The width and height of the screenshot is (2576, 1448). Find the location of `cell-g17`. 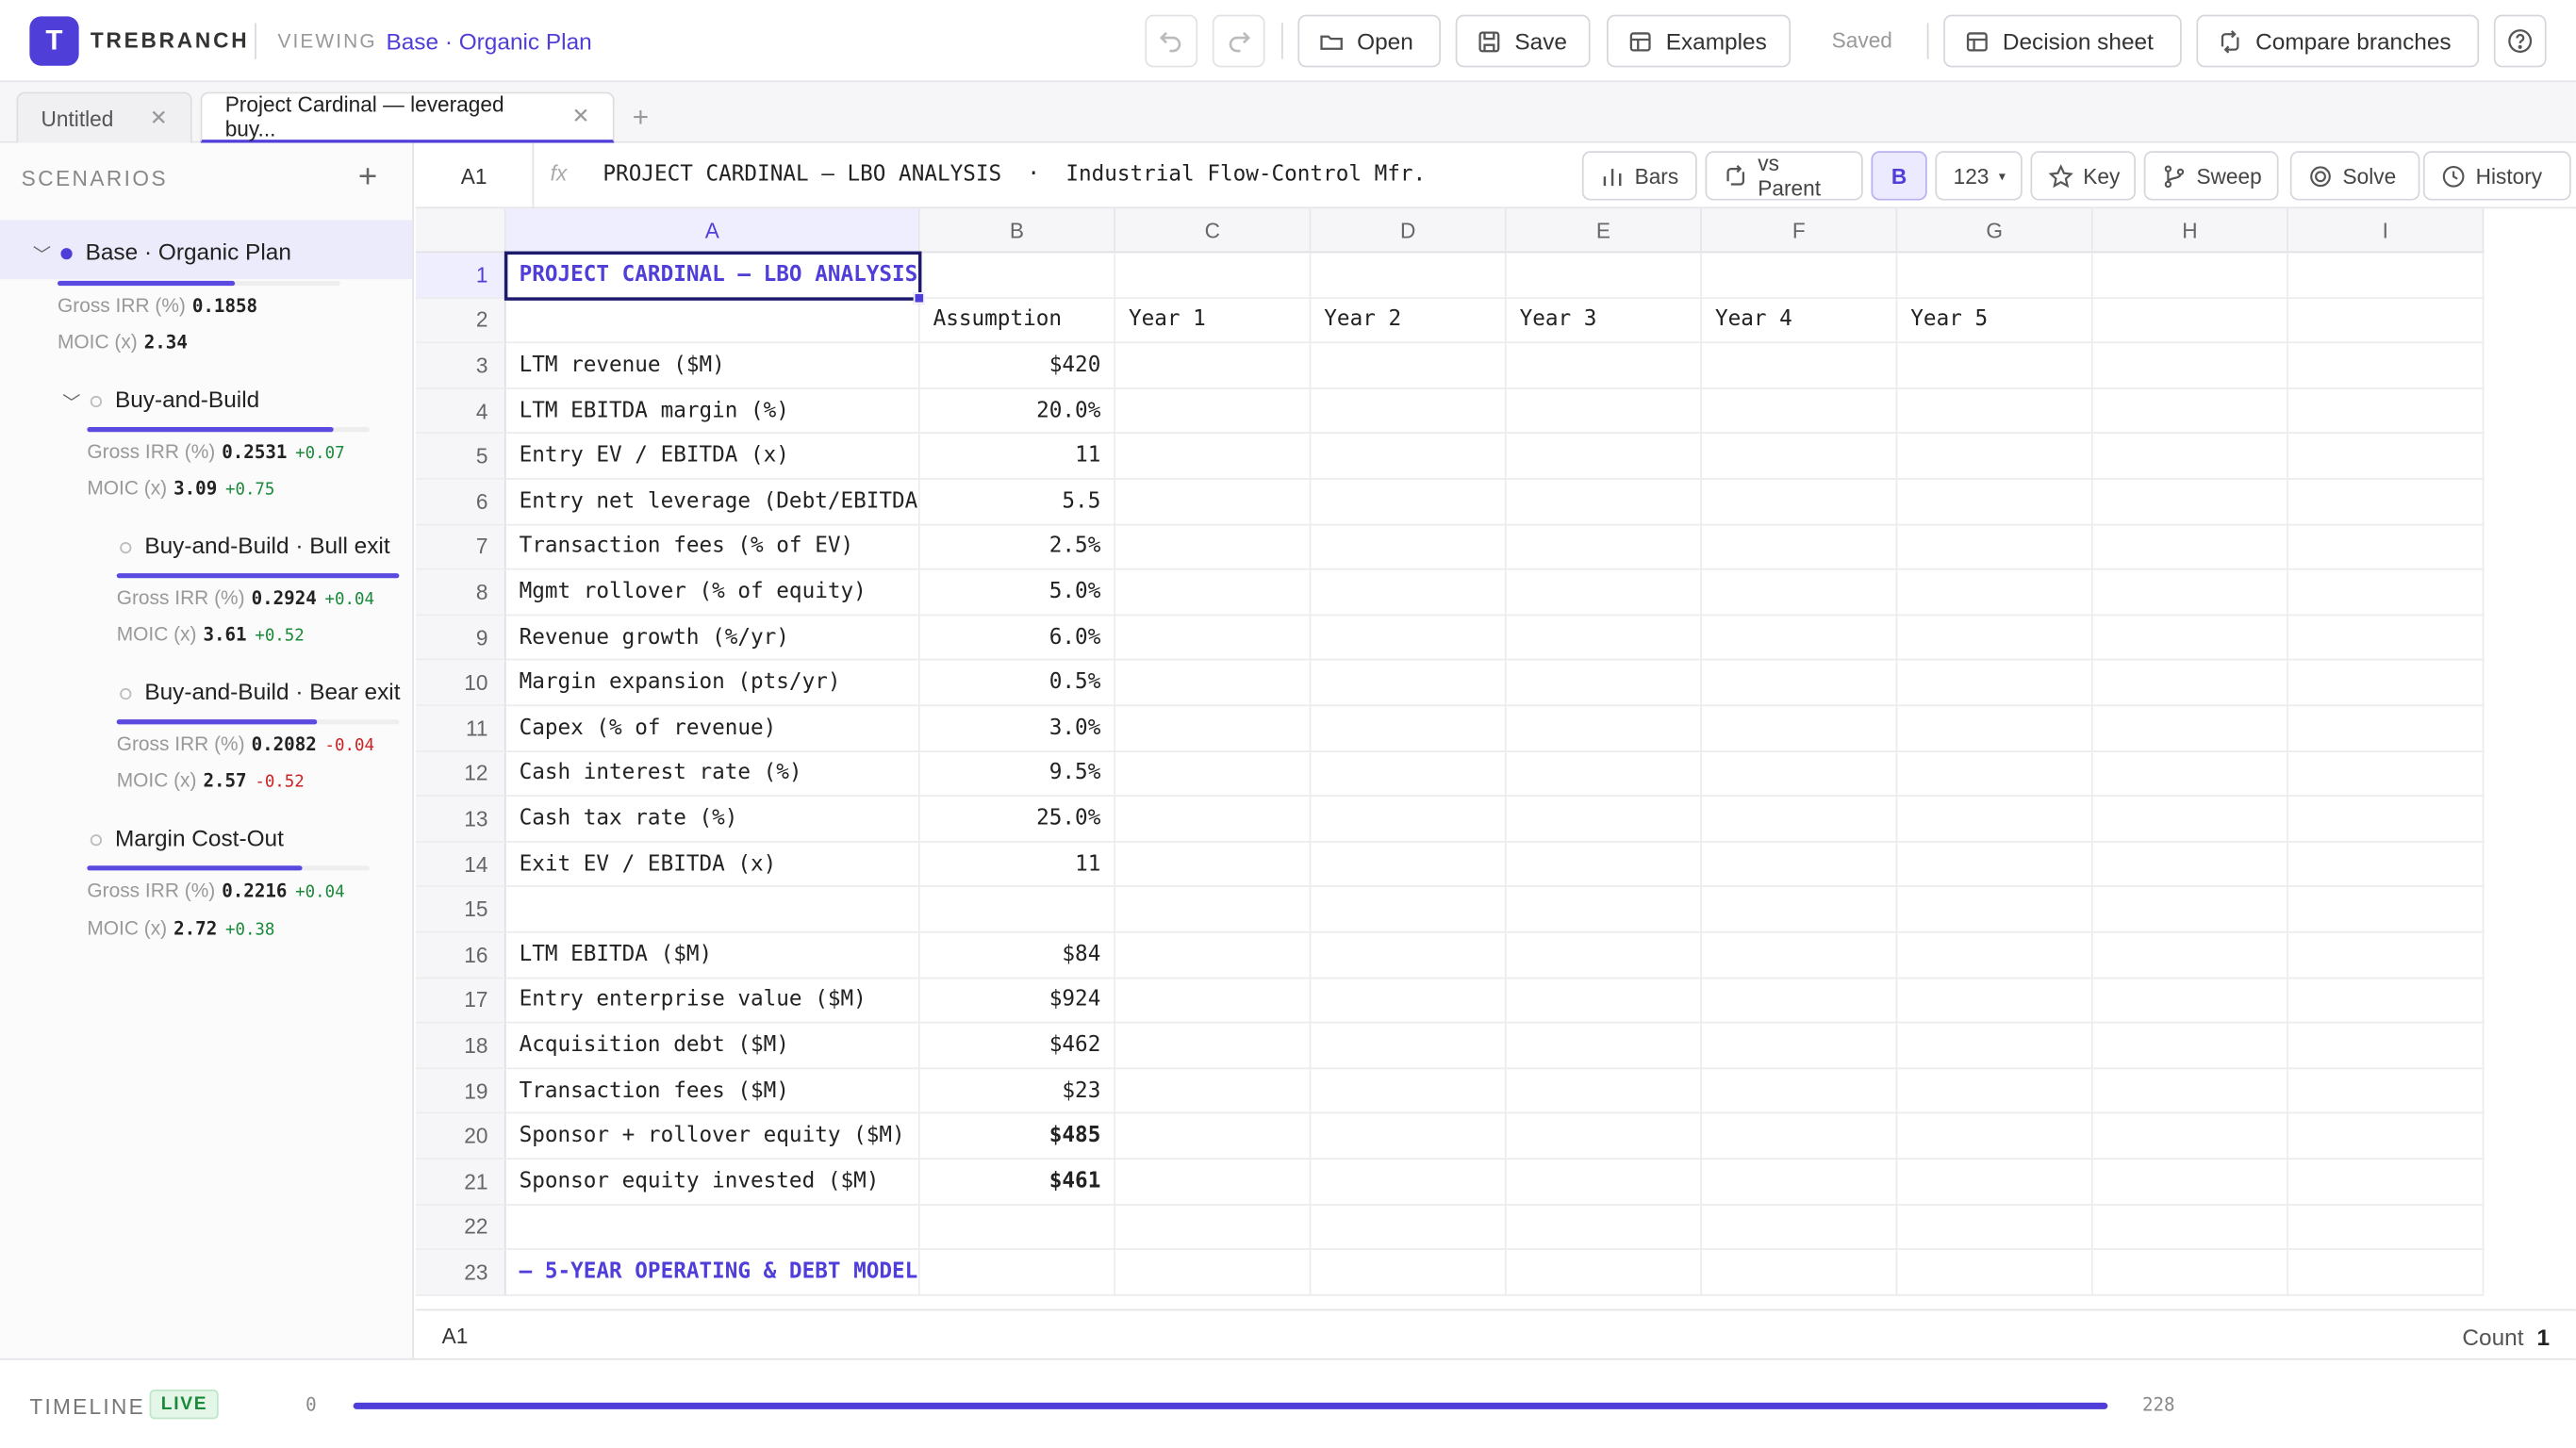

cell-g17 is located at coordinates (1995, 1001).